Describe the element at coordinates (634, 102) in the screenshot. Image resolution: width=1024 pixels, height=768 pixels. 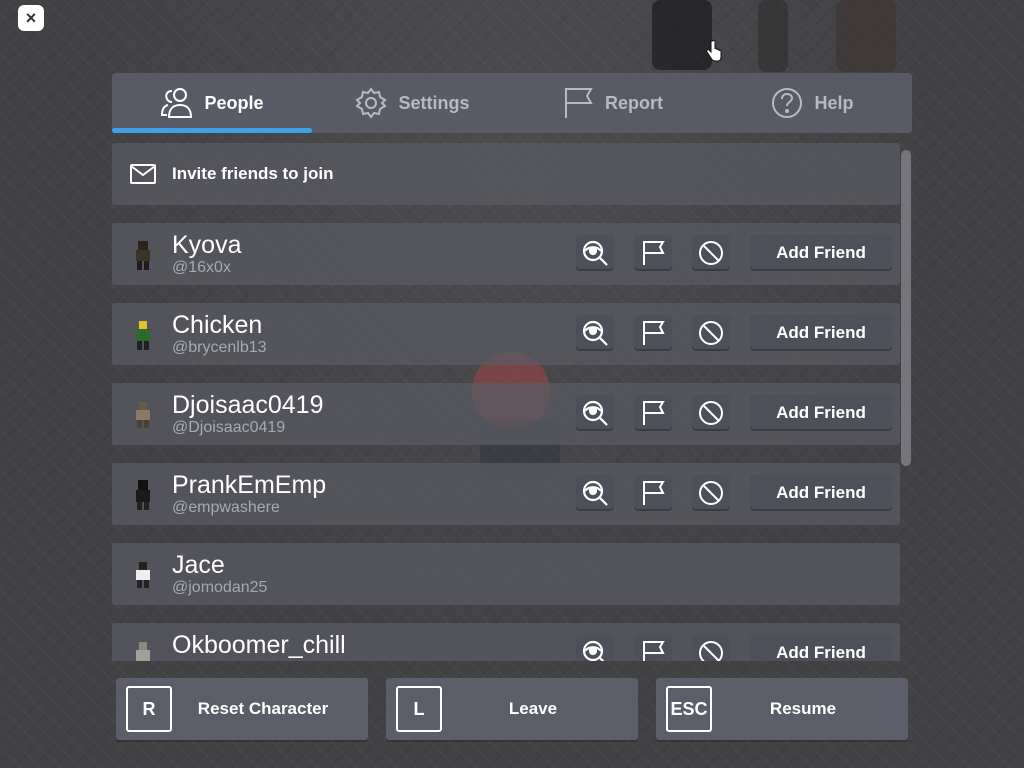
I see `tab-label: Report` at that location.